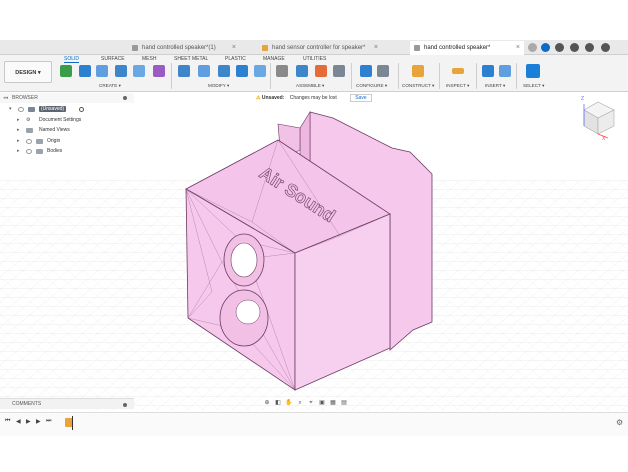  What do you see at coordinates (339, 71) in the screenshot?
I see `rigid-group-icon` at bounding box center [339, 71].